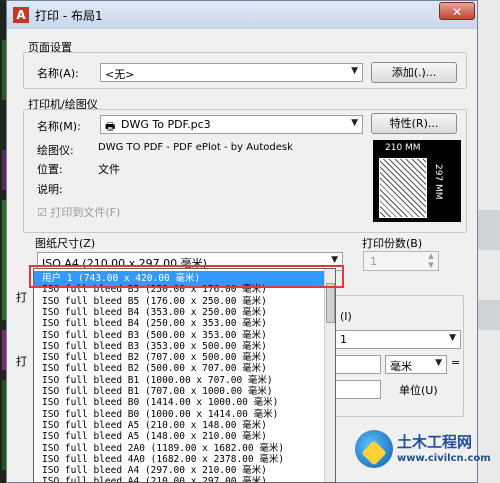 This screenshot has height=483, width=500. What do you see at coordinates (329, 375) in the screenshot?
I see `dropdown-scrollbar` at bounding box center [329, 375].